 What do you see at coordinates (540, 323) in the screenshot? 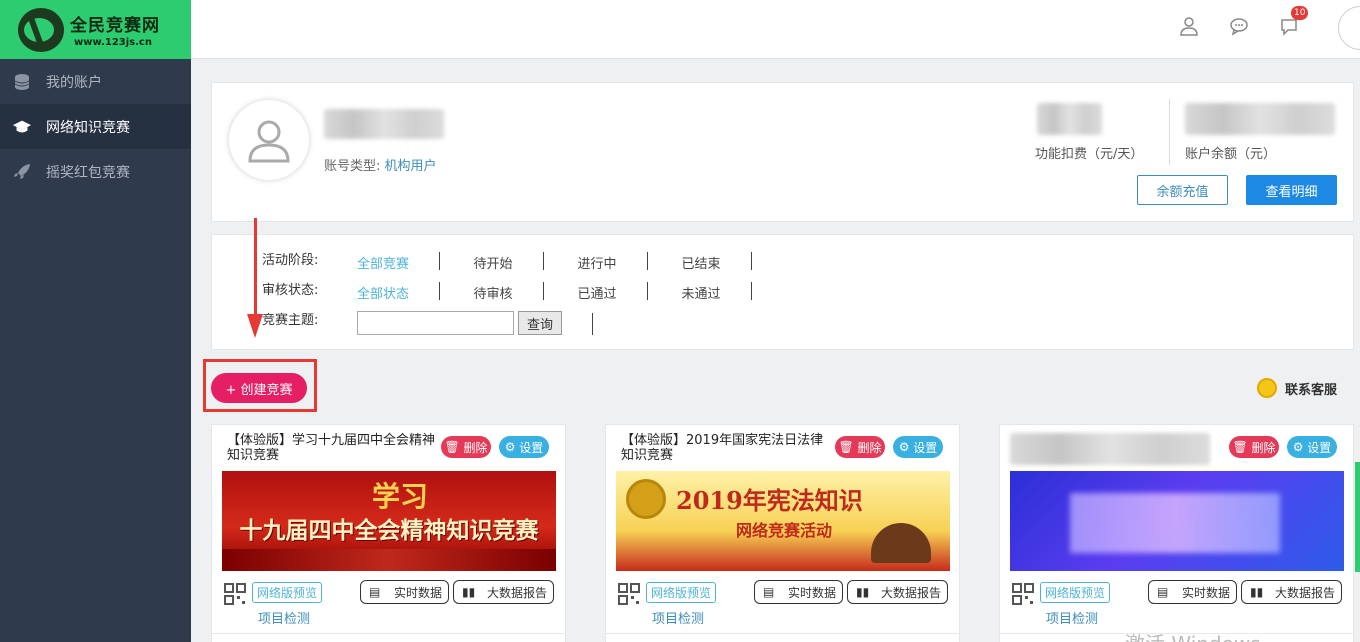
I see `search-button: 查询` at bounding box center [540, 323].